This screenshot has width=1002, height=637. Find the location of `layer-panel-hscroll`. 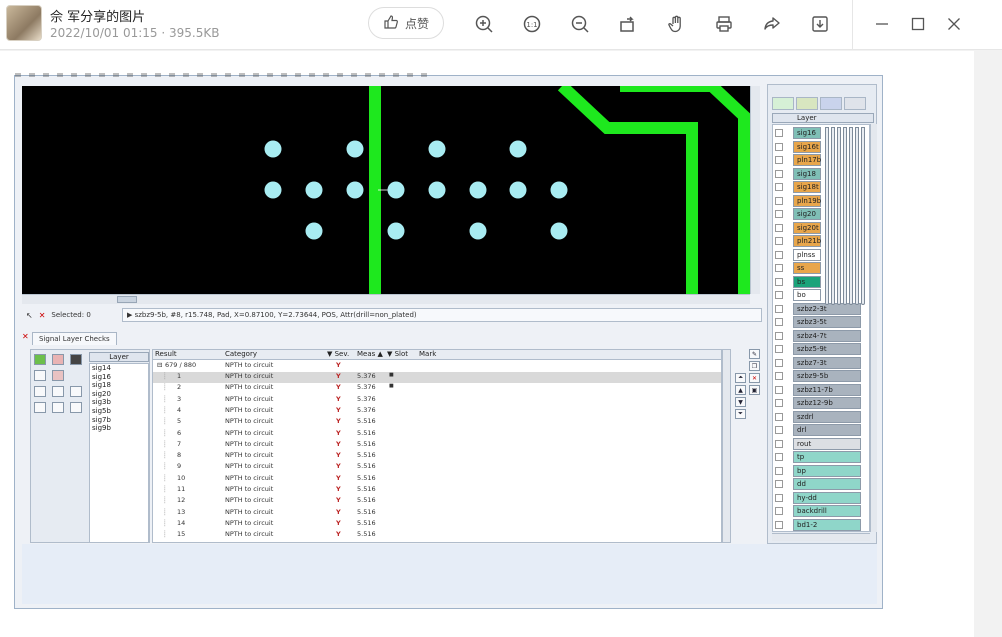

layer-panel-hscroll is located at coordinates (821, 537).